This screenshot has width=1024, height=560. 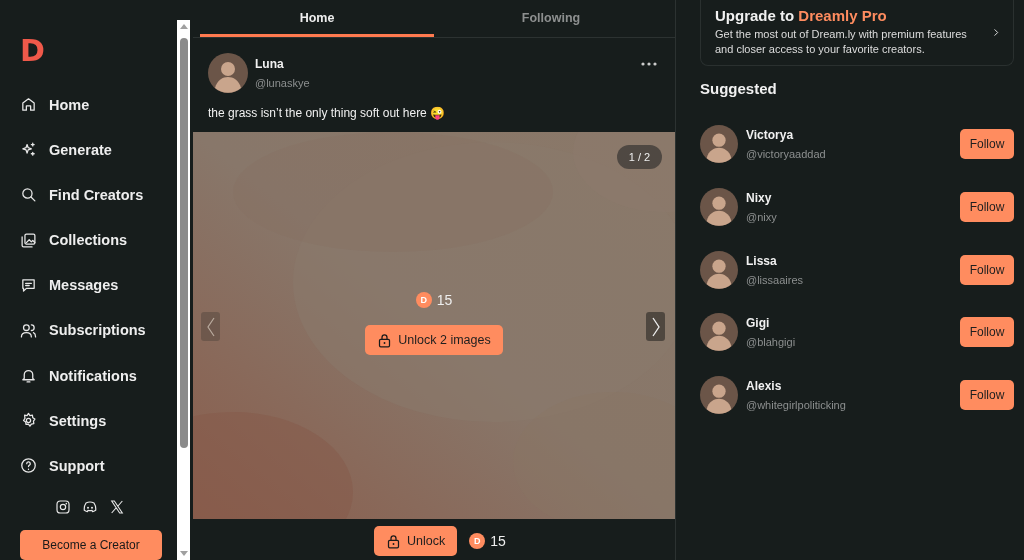 I want to click on previous-button, so click(x=210, y=326).